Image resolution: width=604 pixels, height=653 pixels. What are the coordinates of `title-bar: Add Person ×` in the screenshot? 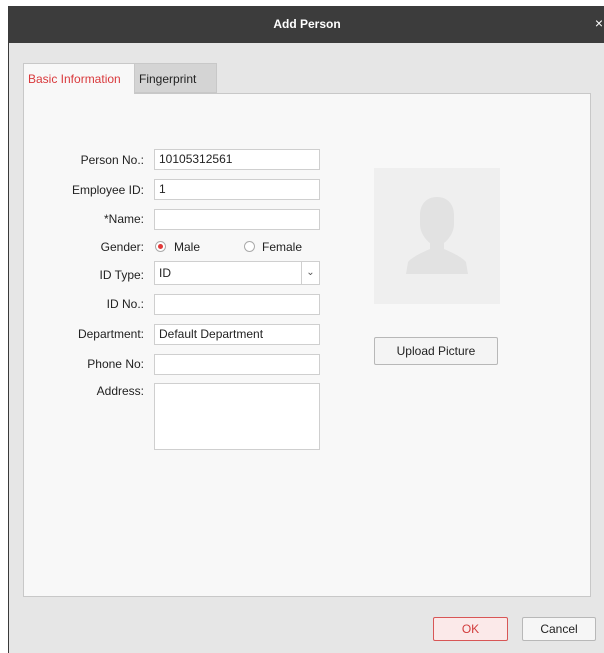 It's located at (306, 24).